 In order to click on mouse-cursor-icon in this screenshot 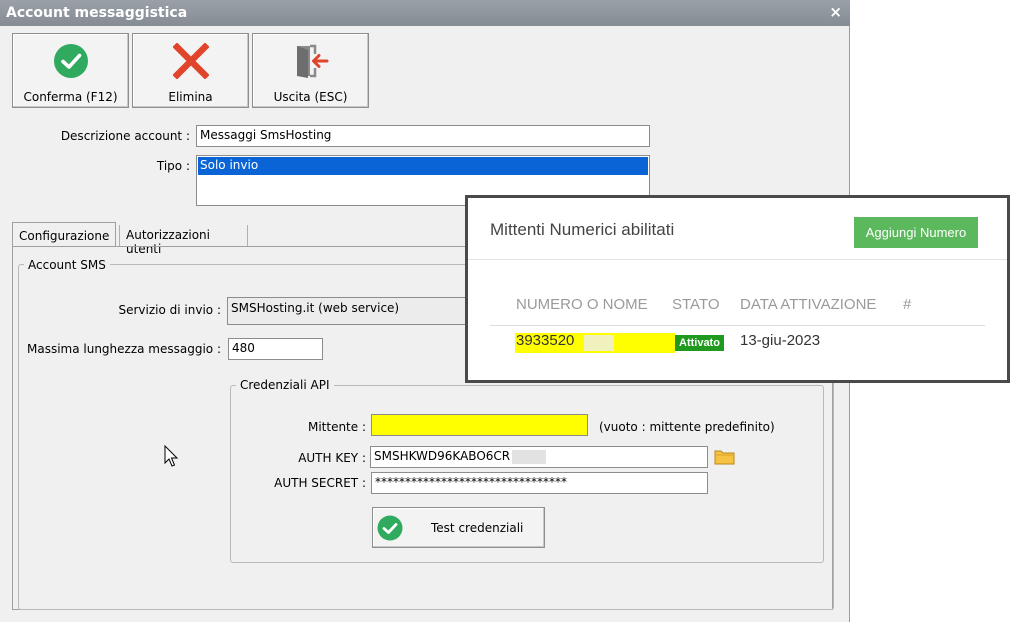, I will do `click(171, 456)`.